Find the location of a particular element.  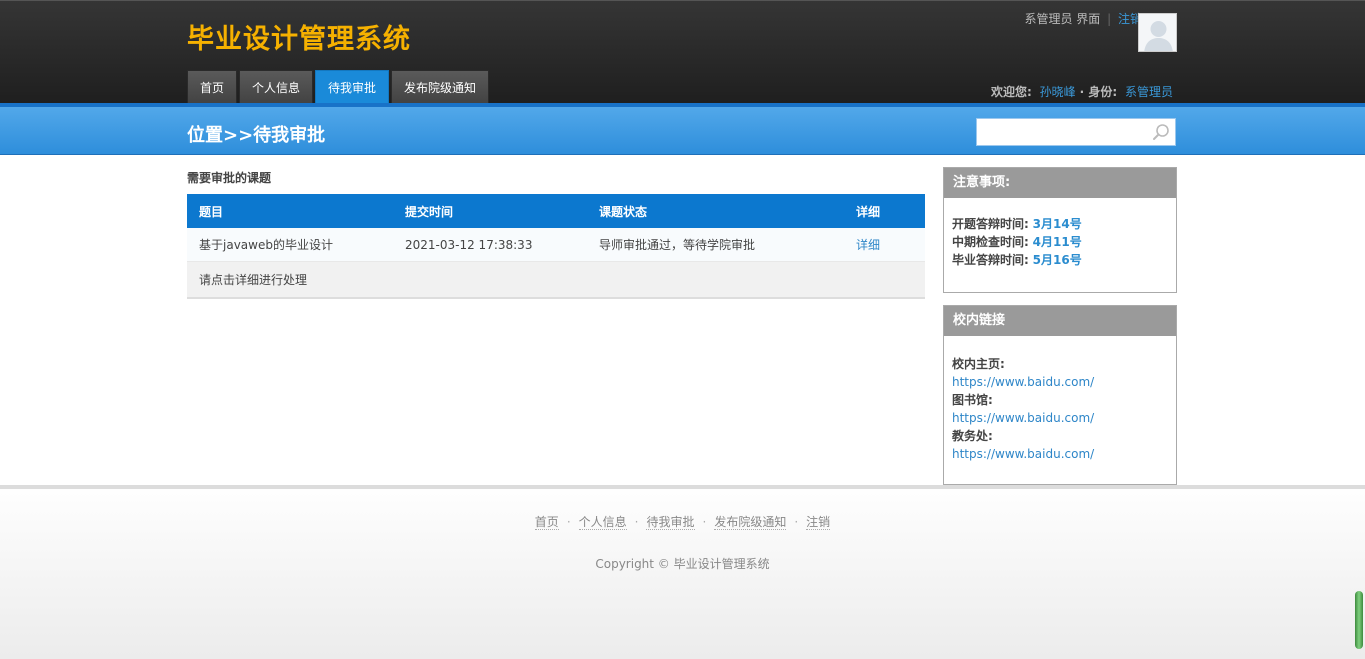

detail-link: 详细 is located at coordinates (868, 245).